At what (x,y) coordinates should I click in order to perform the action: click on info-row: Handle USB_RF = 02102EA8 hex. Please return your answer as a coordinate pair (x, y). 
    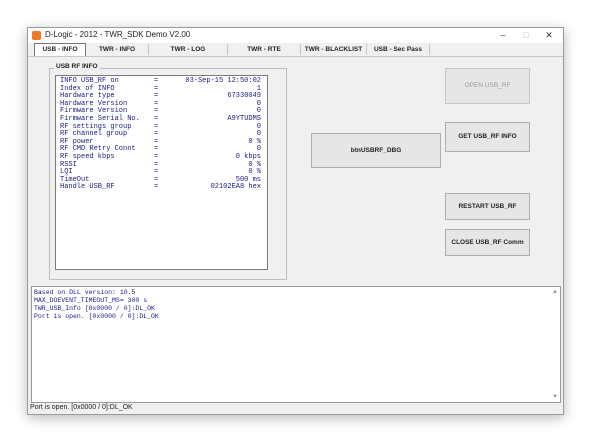
    Looking at the image, I should click on (162, 188).